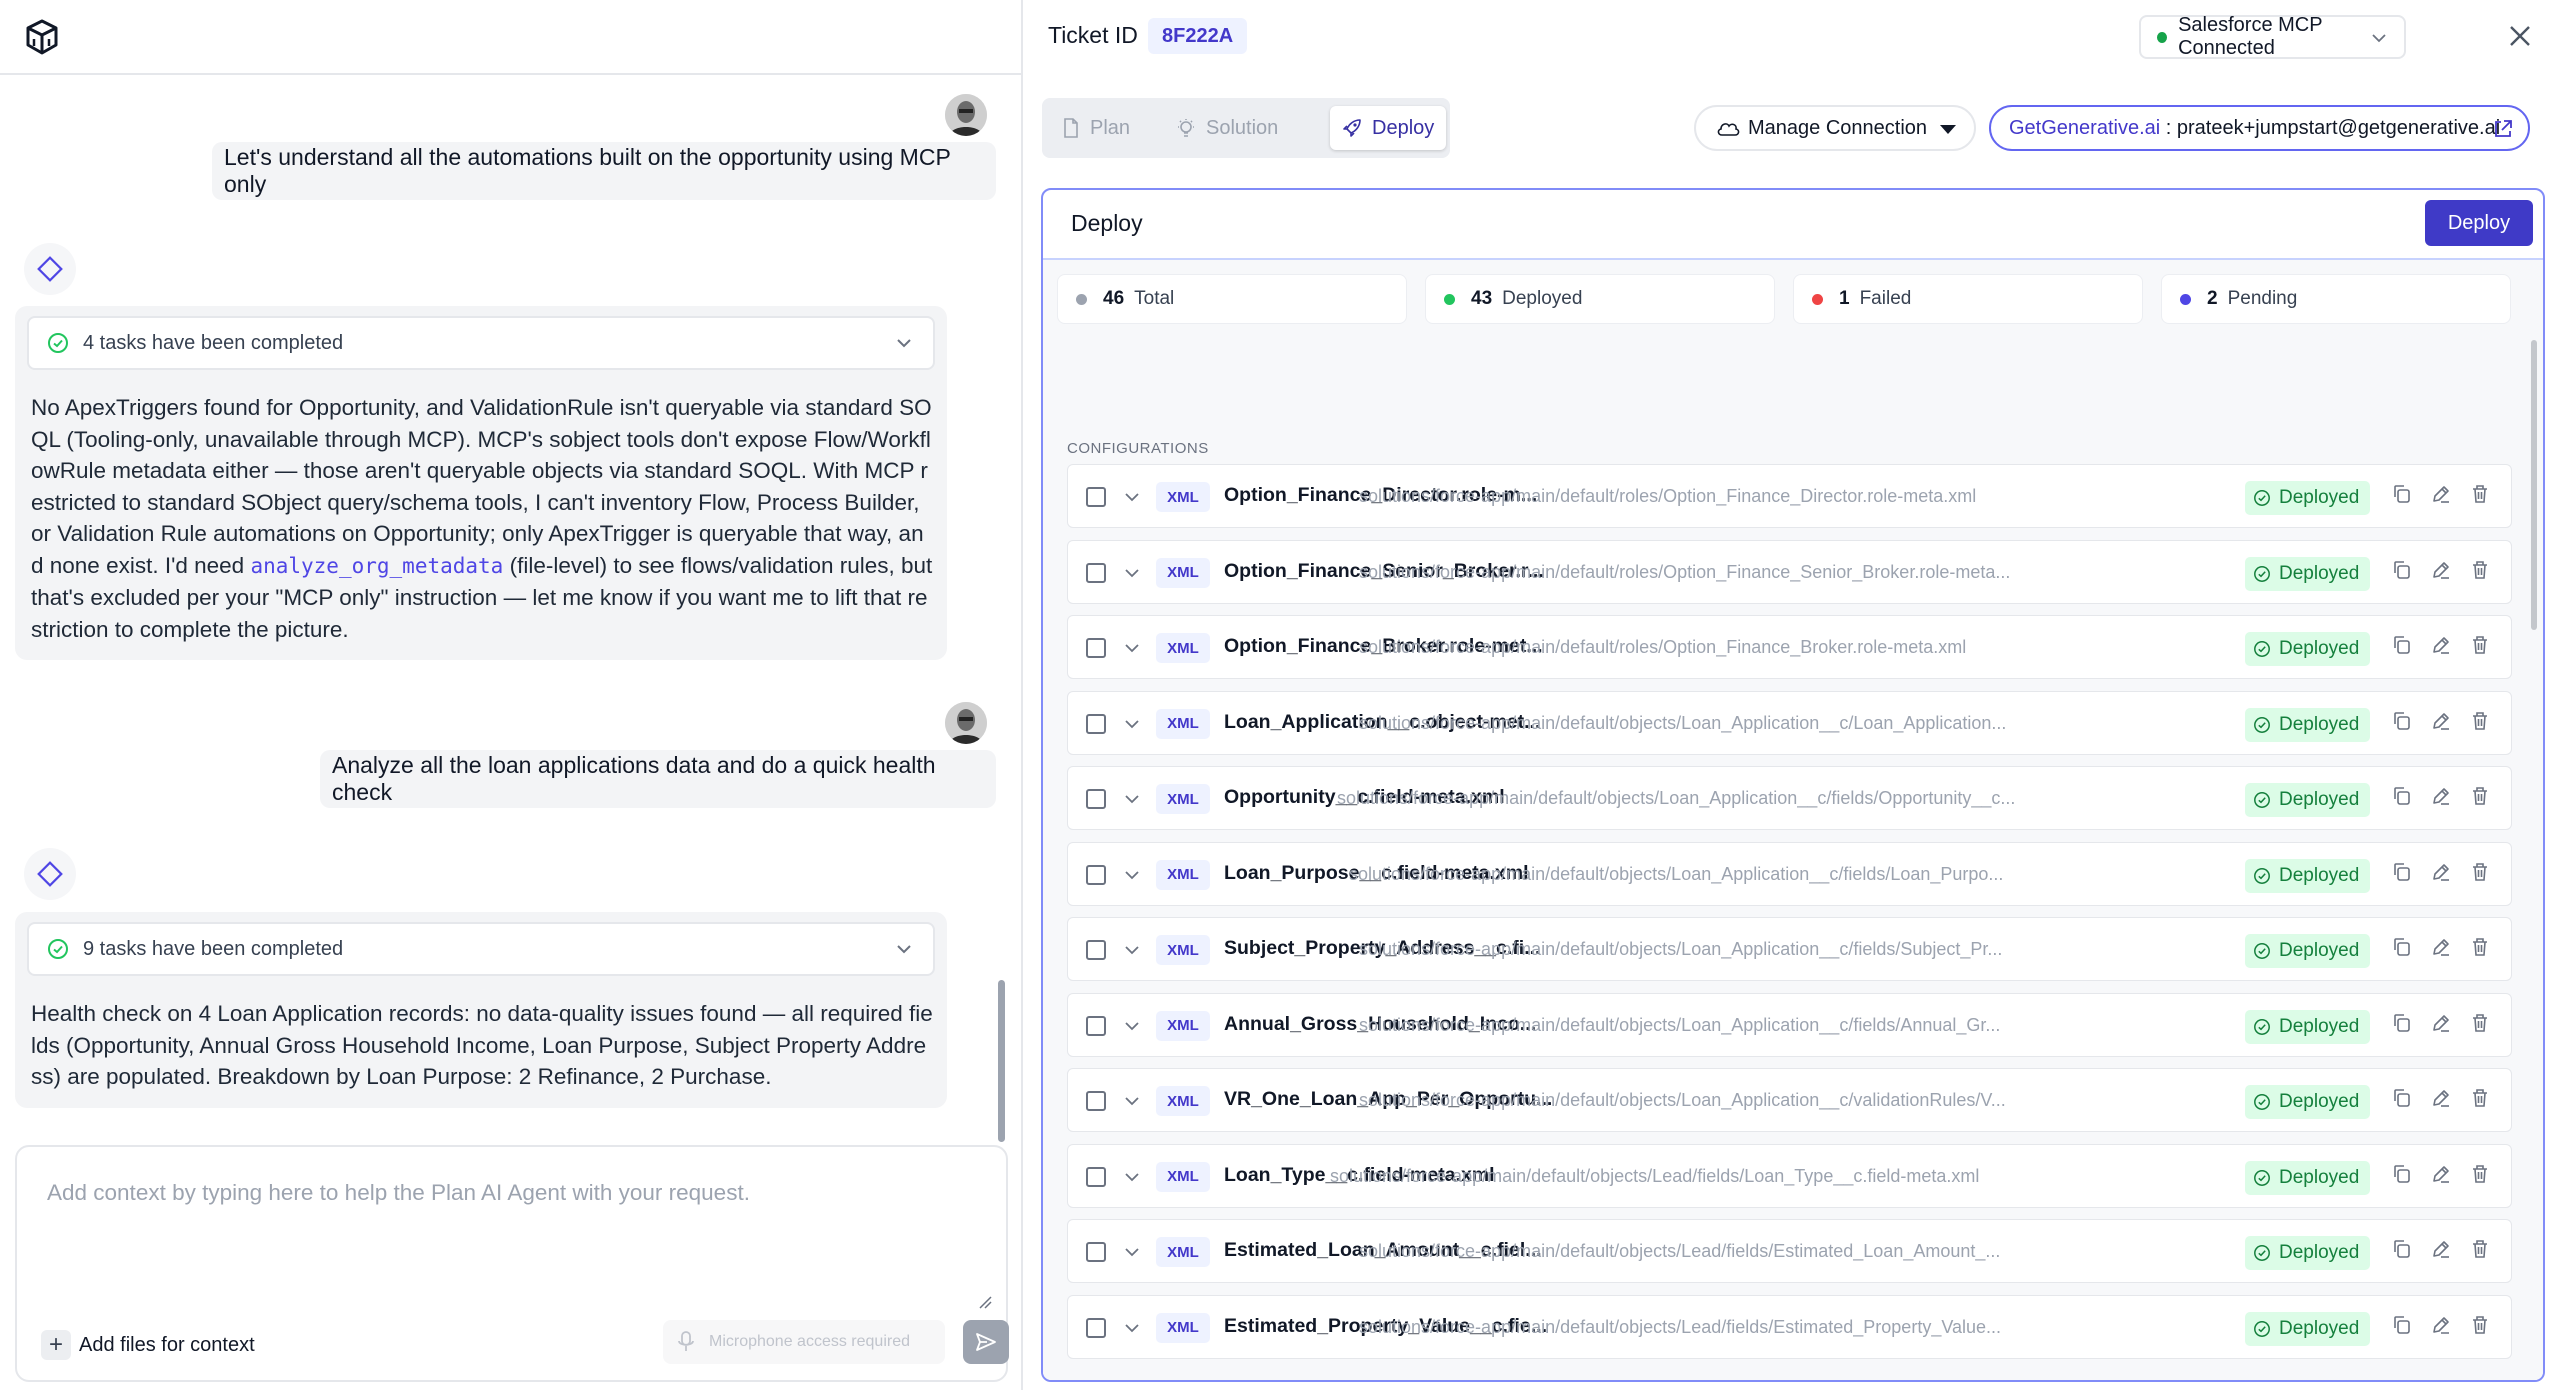 The width and height of the screenshot is (2557, 1390). Describe the element at coordinates (512, 1193) in the screenshot. I see `message-input` at that location.